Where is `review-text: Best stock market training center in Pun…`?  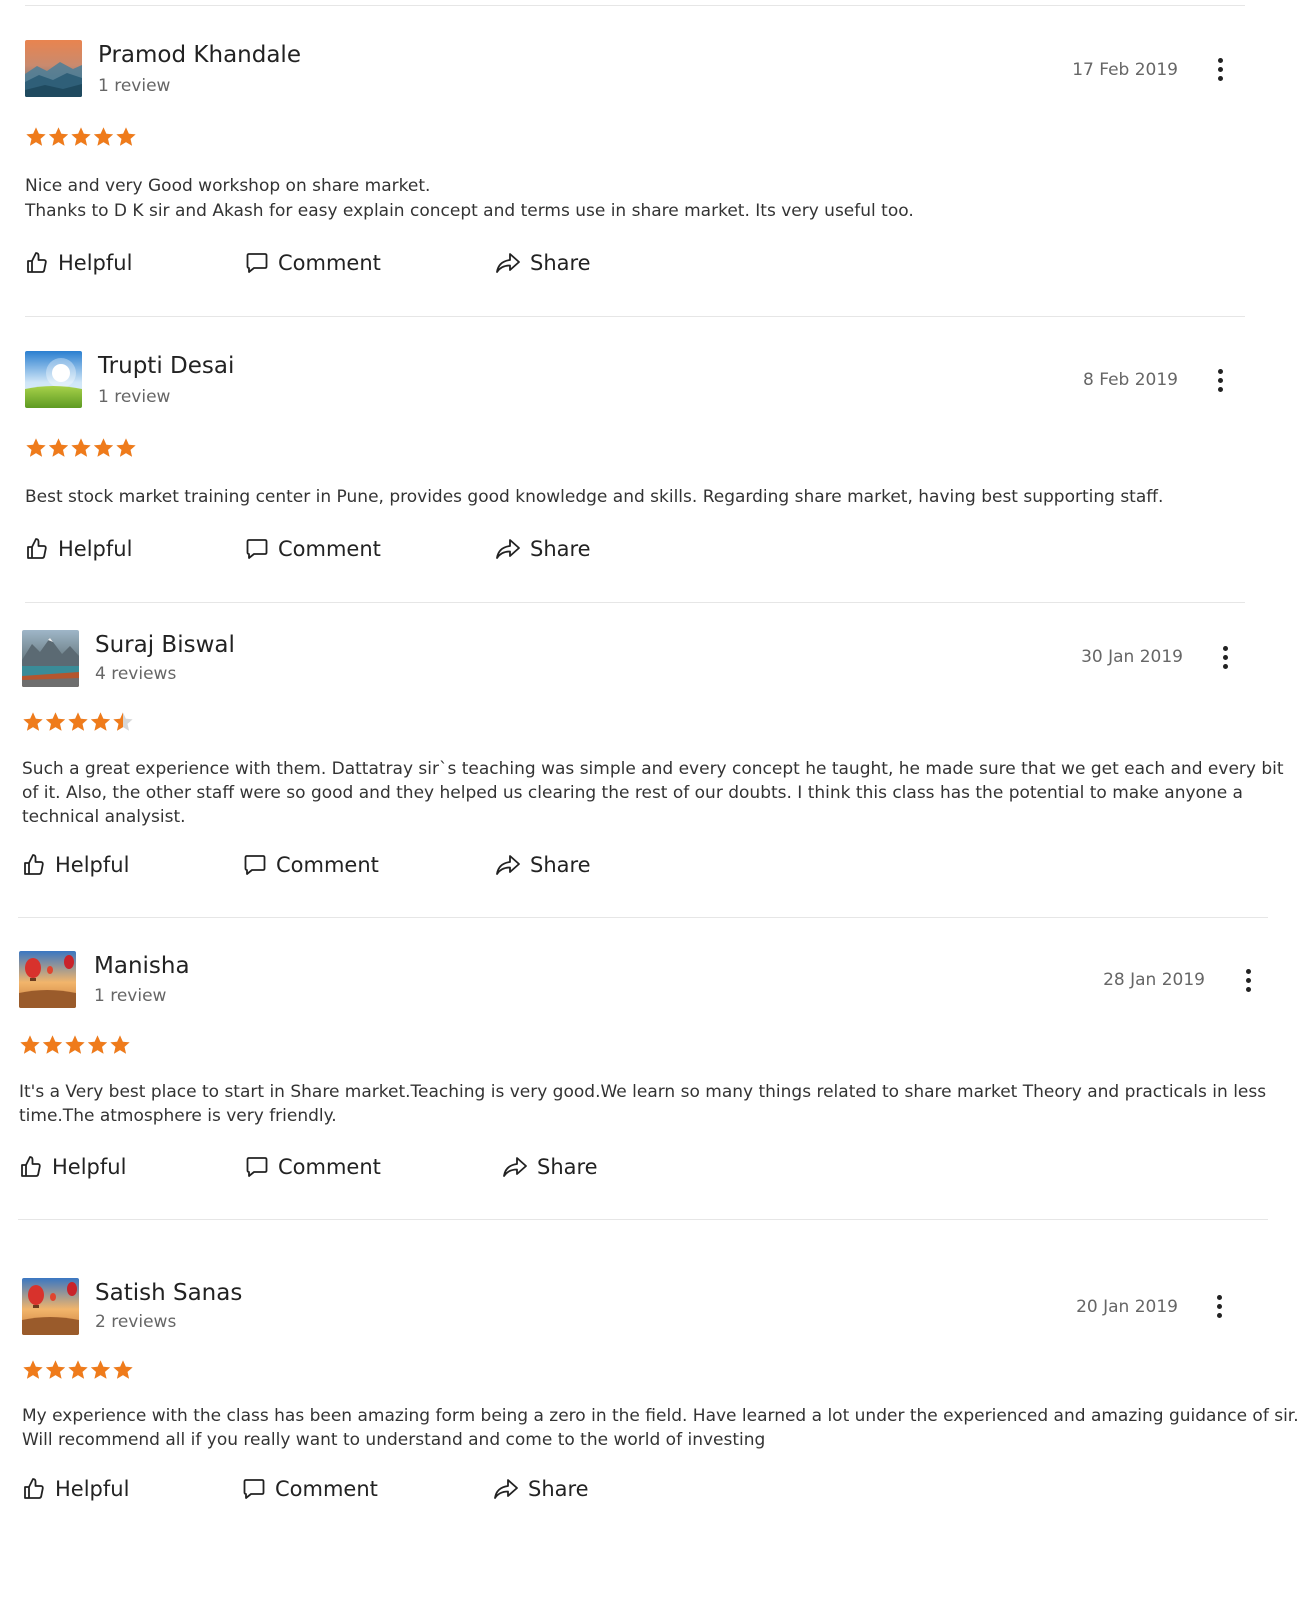
review-text: Best stock market training center in Pun… is located at coordinates (645, 497).